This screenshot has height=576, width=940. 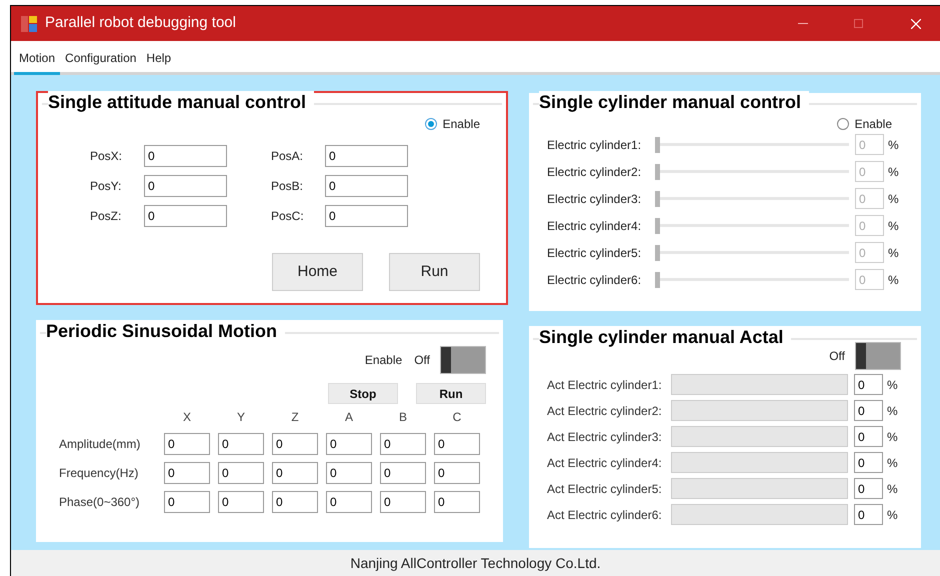 I want to click on column-header: X, so click(x=187, y=417).